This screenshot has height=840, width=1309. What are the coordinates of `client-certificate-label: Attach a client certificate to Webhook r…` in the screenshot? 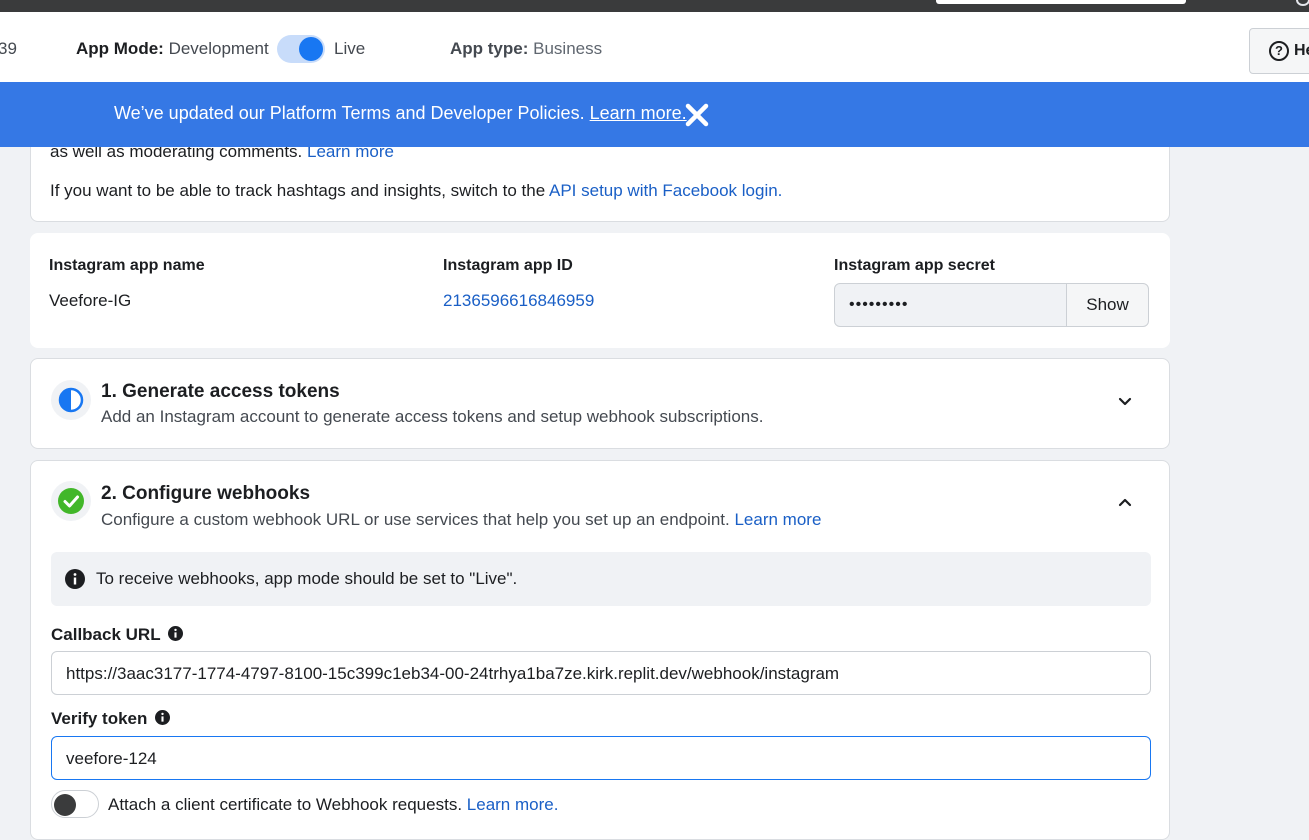 It's located at (333, 805).